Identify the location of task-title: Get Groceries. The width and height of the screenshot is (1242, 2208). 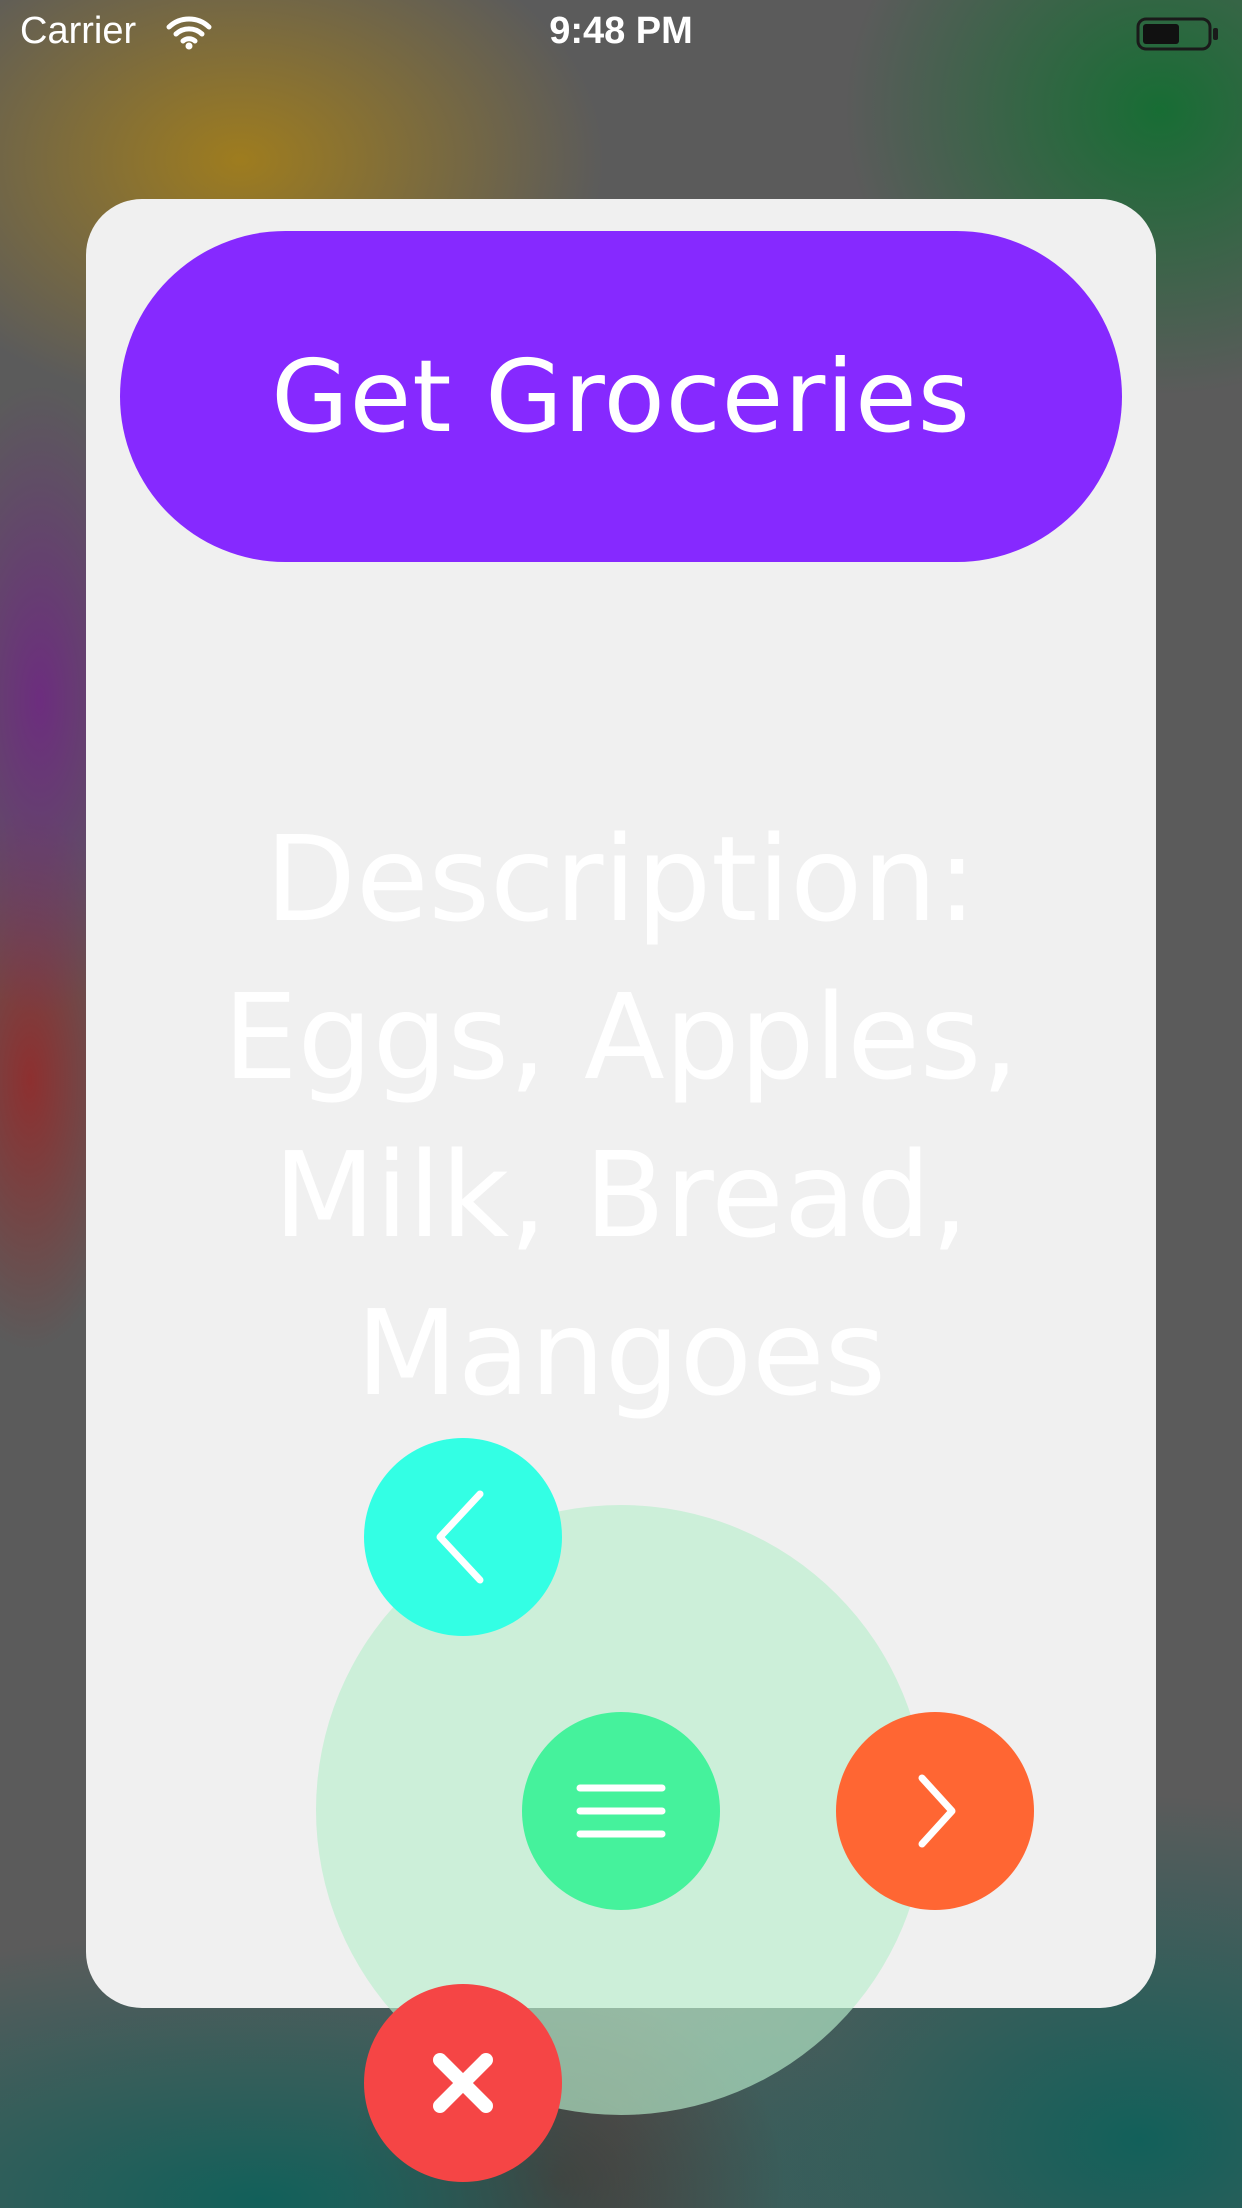
(621, 396).